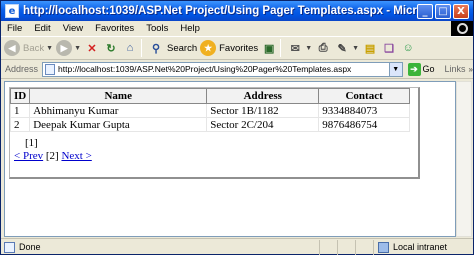 Image resolution: width=474 pixels, height=255 pixels. I want to click on forward-arrow-icon: ▶, so click(64, 48).